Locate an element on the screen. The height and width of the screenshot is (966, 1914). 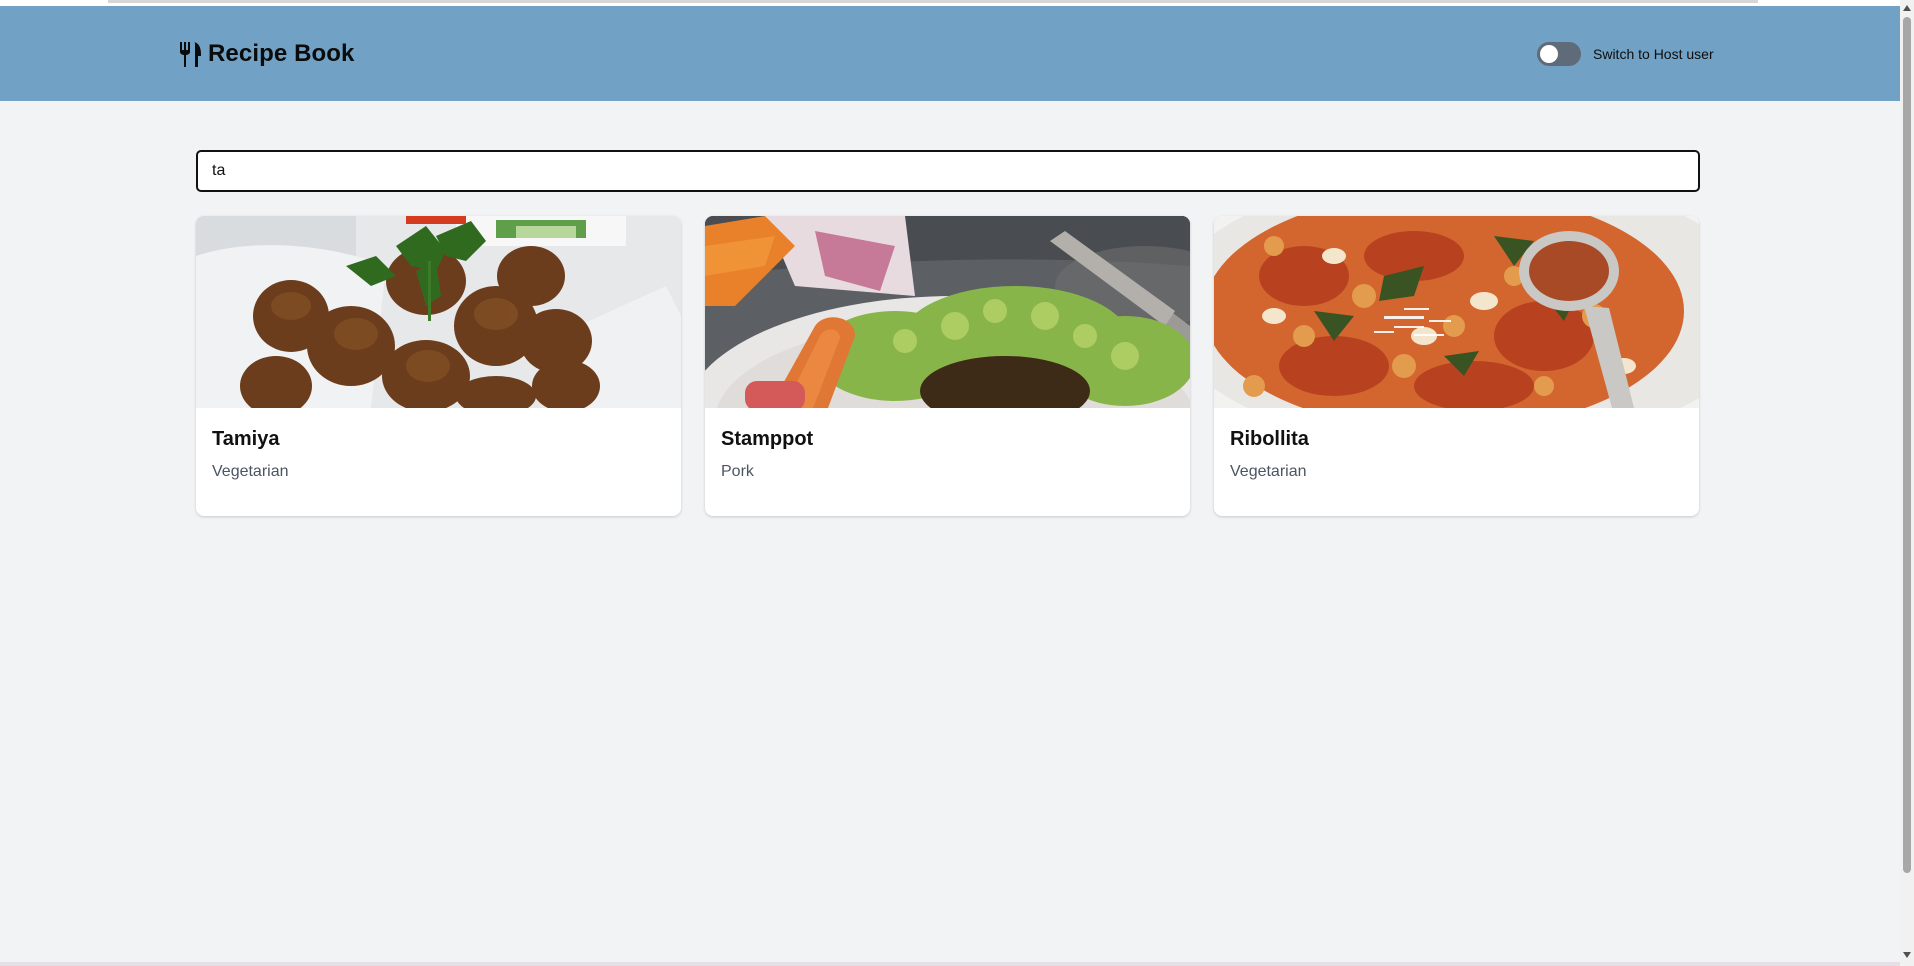
toggle-label: Switch to Host user is located at coordinates (1653, 54).